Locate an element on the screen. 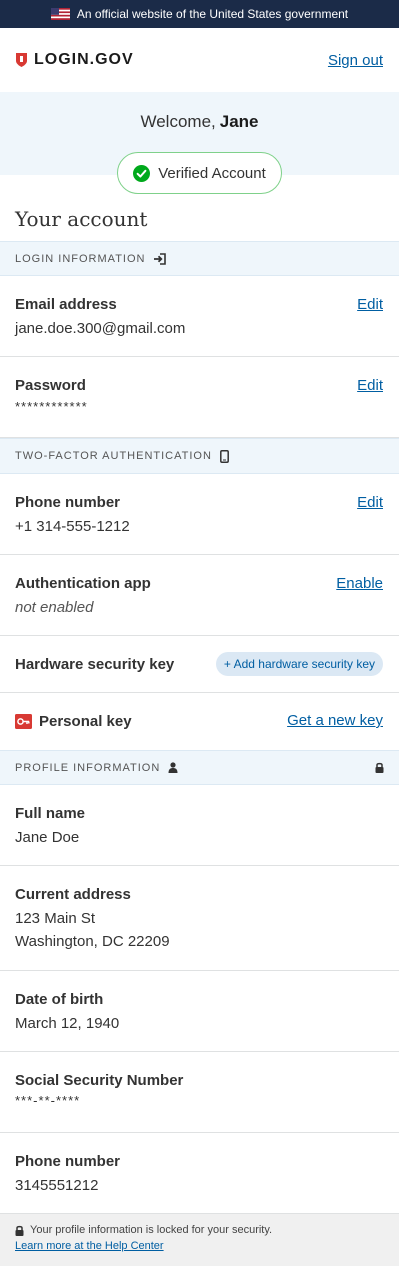  full-name-label: Full name is located at coordinates (50, 813).